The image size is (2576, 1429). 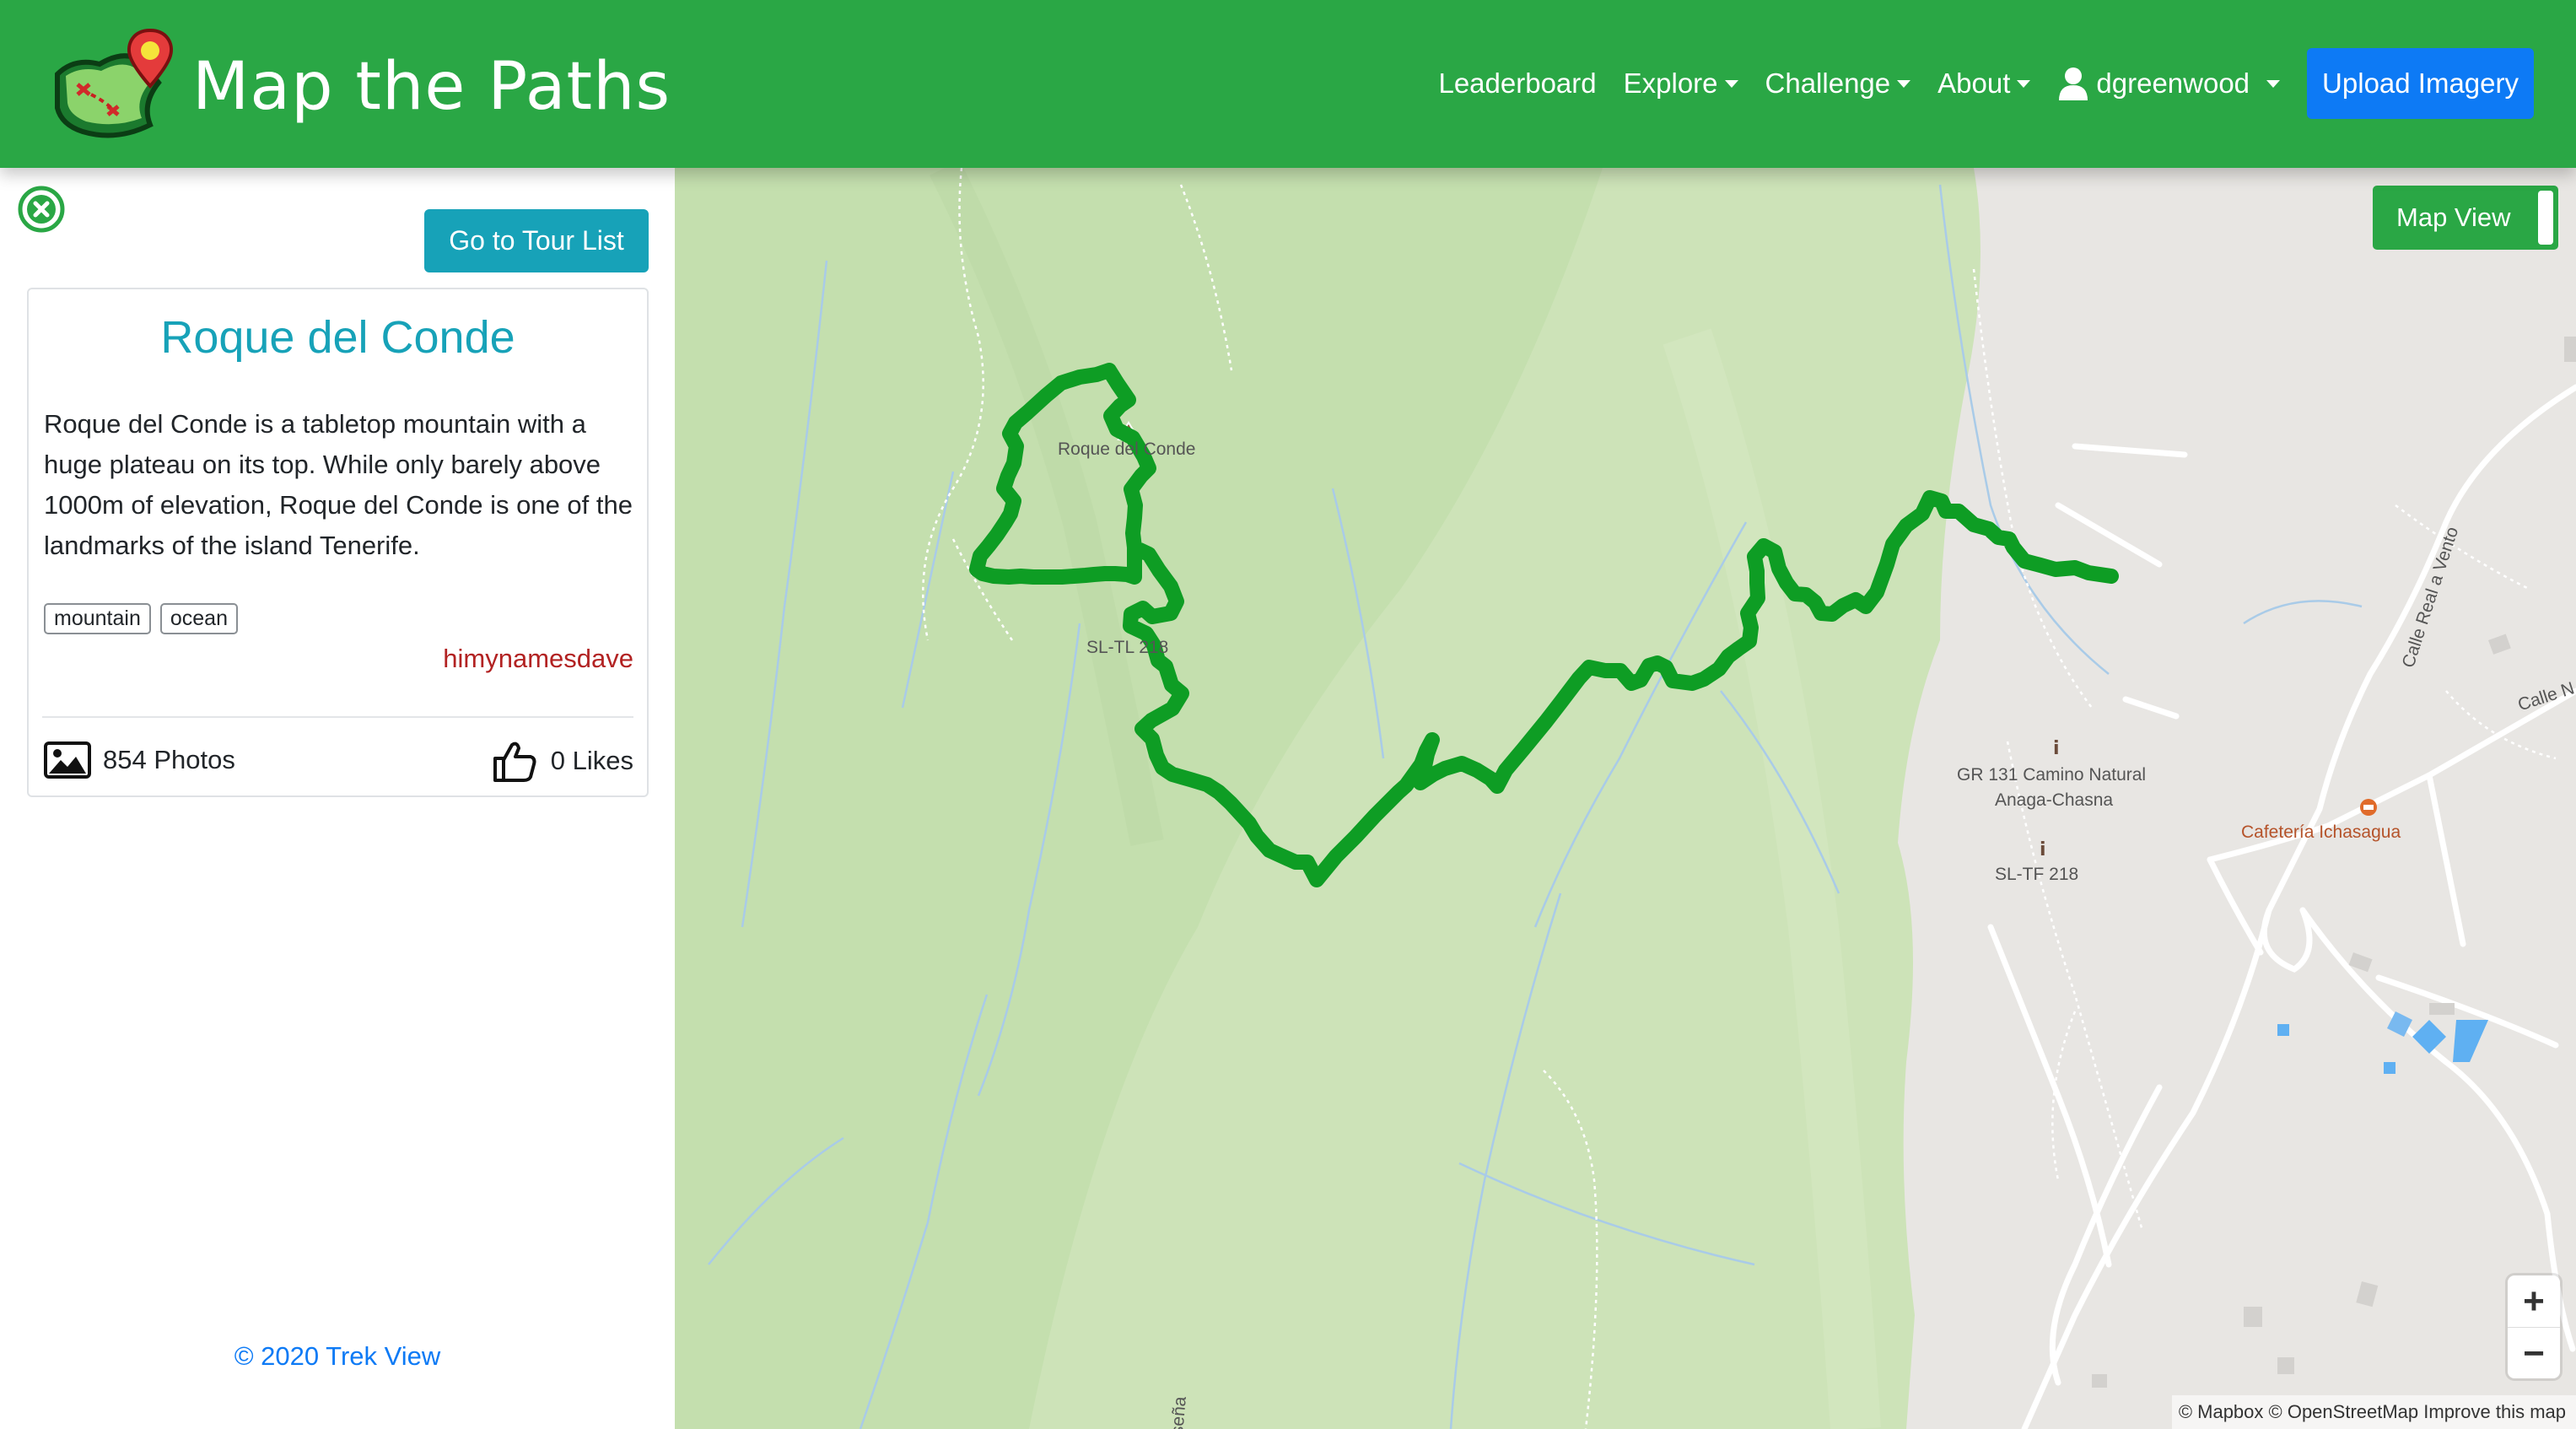 I want to click on nav-challenge-label: Challenge, so click(x=1828, y=83).